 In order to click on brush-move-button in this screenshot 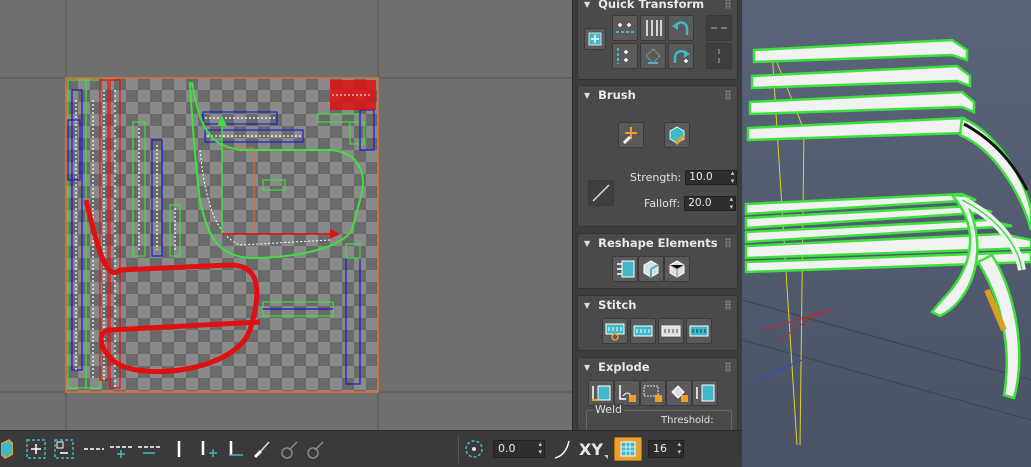, I will do `click(631, 135)`.